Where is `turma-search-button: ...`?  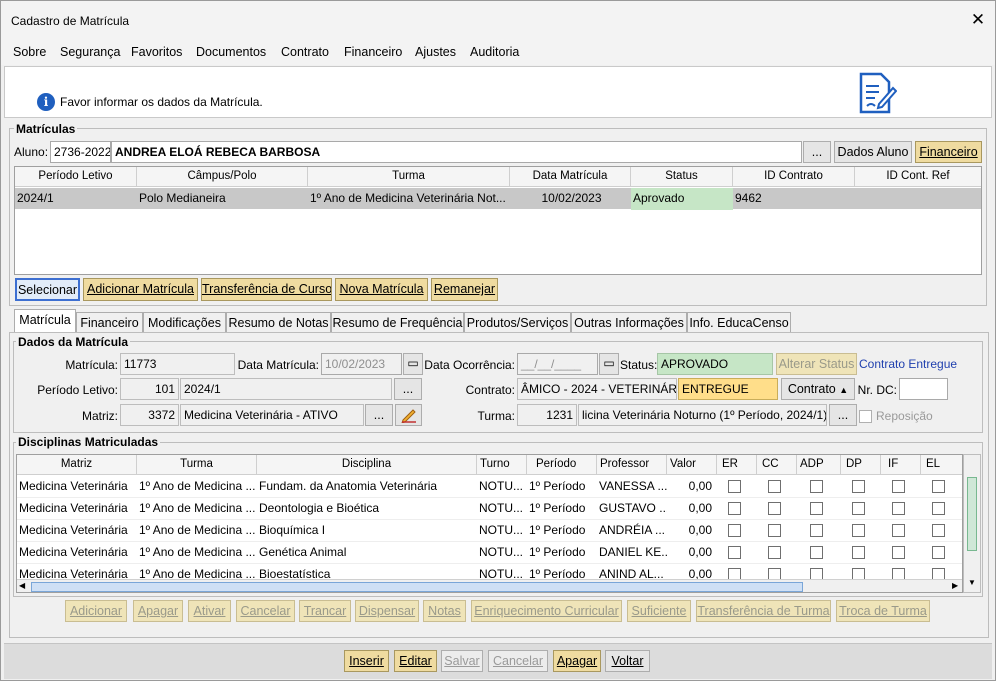 turma-search-button: ... is located at coordinates (843, 415).